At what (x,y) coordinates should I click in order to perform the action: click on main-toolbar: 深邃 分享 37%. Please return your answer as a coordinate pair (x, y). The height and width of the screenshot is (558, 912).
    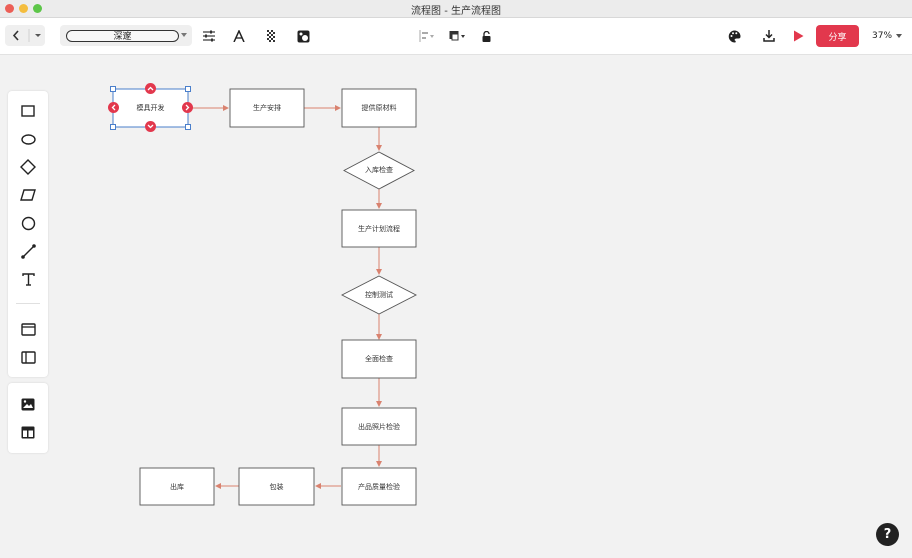
    Looking at the image, I should click on (456, 36).